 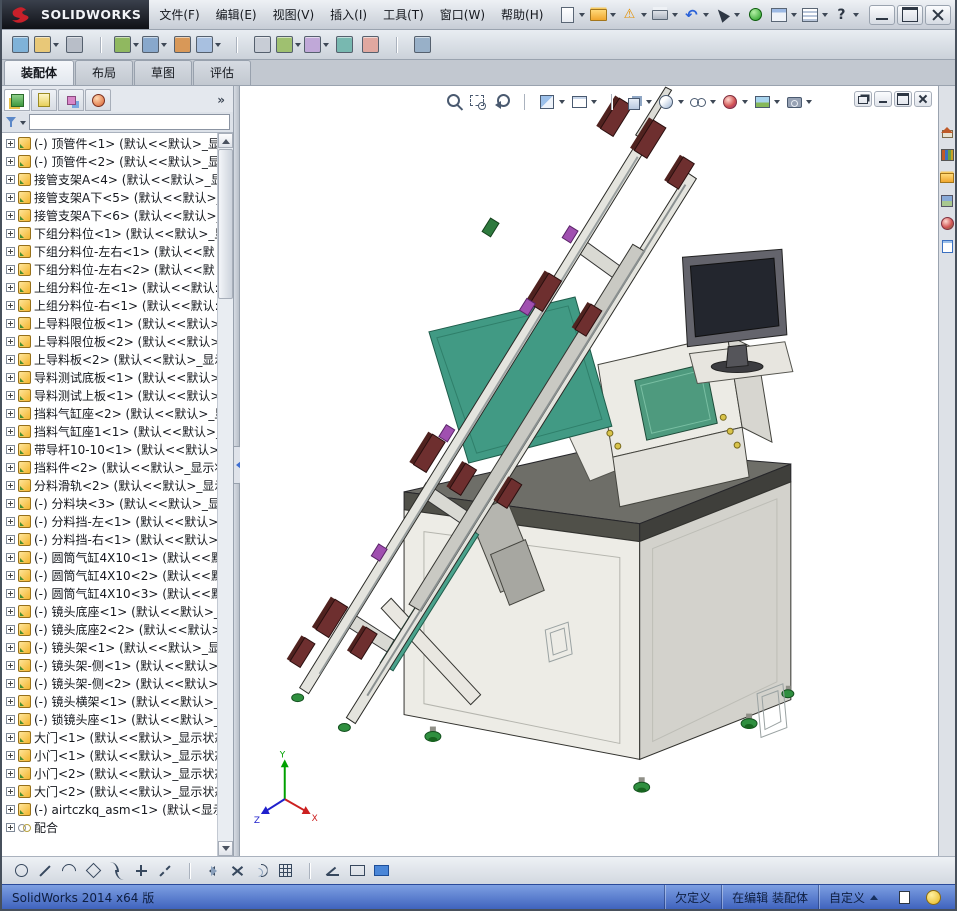 What do you see at coordinates (109, 197) in the screenshot?
I see `tree-item: 接管支架A下<5> (默认<<默认>_` at bounding box center [109, 197].